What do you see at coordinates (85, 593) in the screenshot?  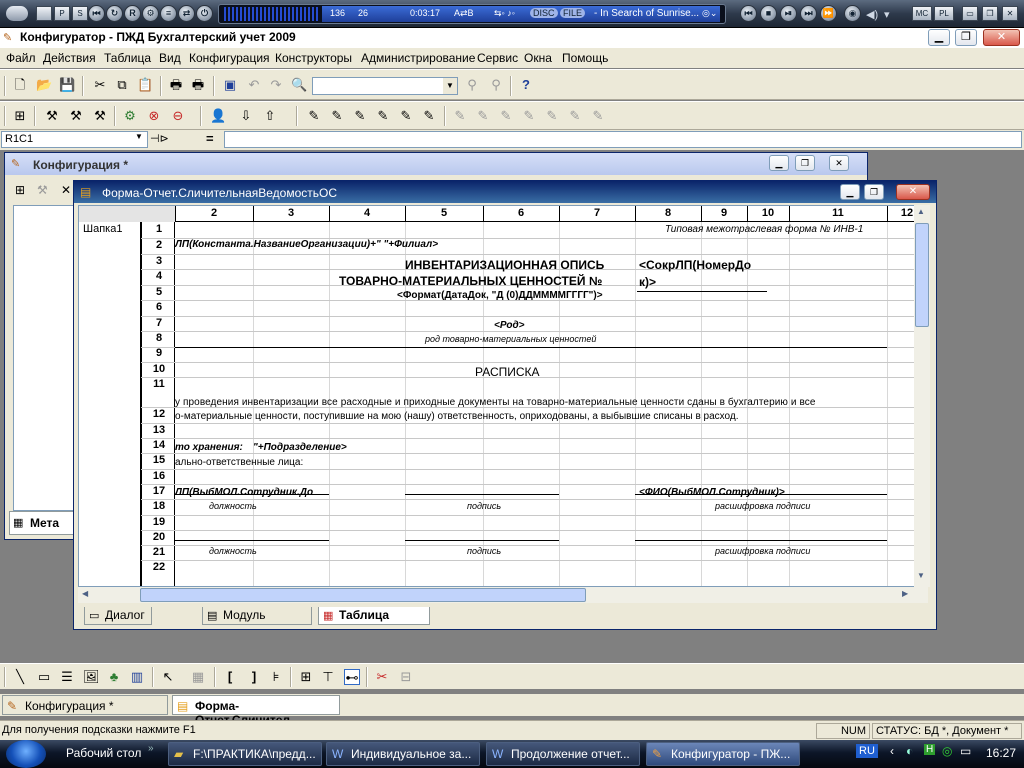 I see `scroll-left-icon: ◀` at bounding box center [85, 593].